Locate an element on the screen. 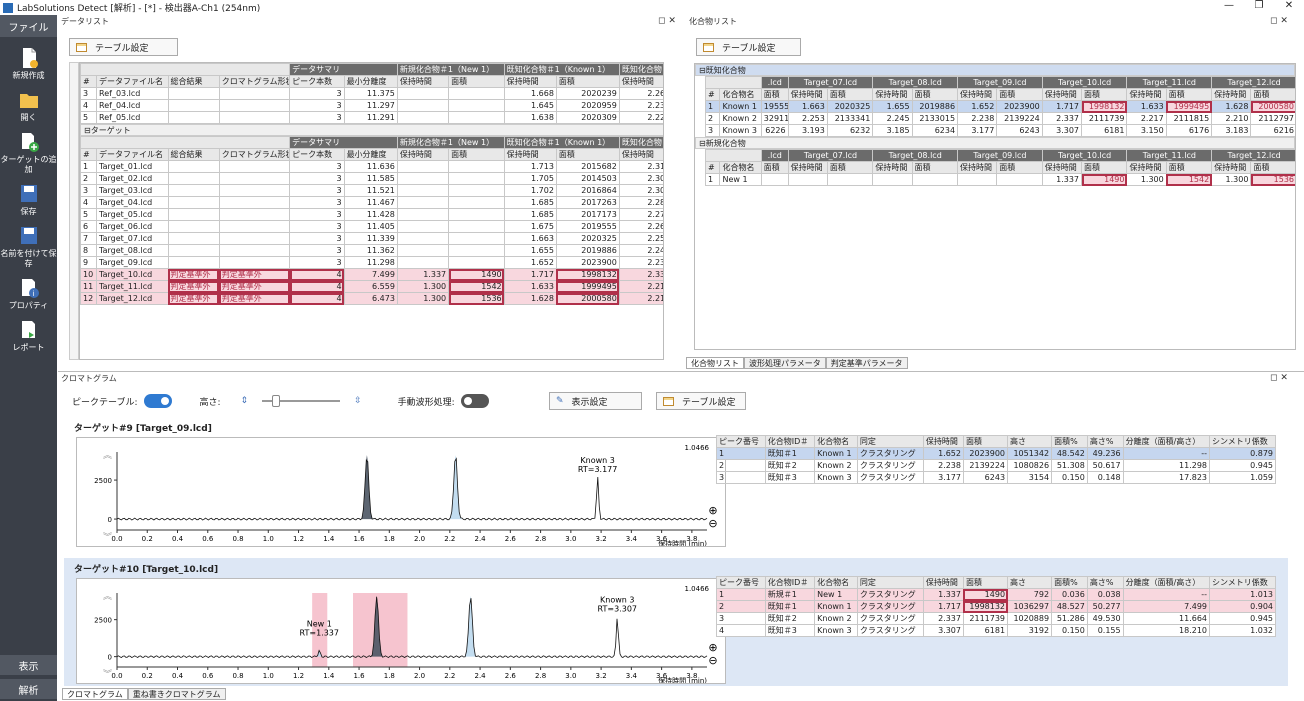 This screenshot has width=1304, height=701. sidebar-item-add-target: ターゲットの追加 is located at coordinates (28, 153).